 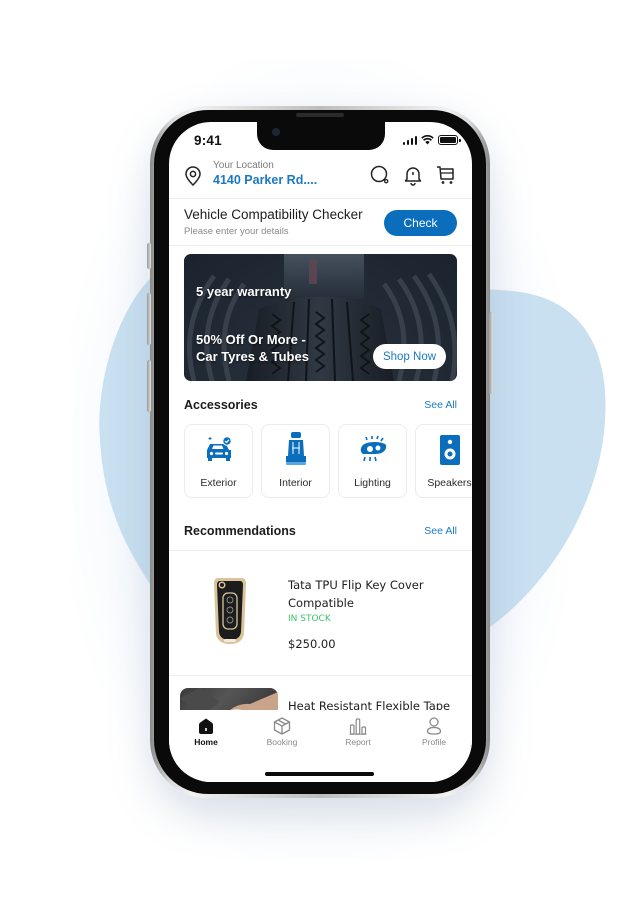 What do you see at coordinates (251, 339) in the screenshot?
I see `banner-offer-line1: 50% Off Or More -` at bounding box center [251, 339].